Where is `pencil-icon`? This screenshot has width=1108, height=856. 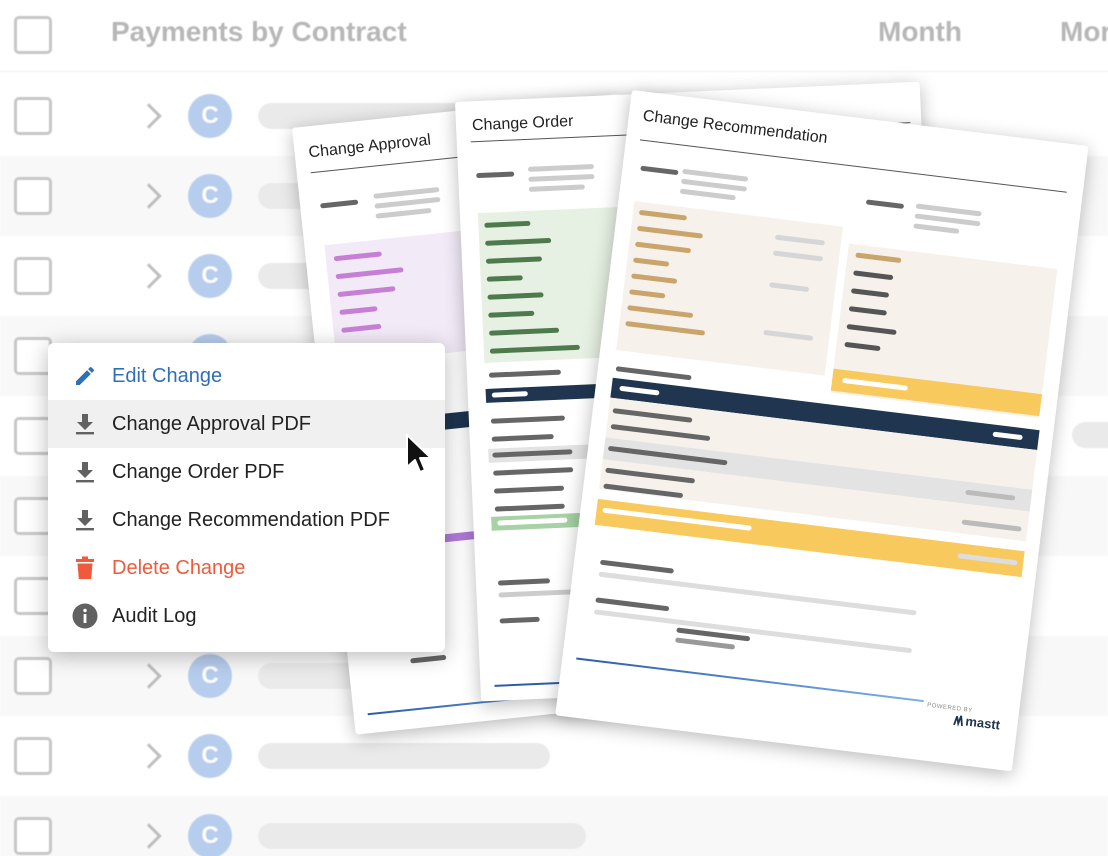
pencil-icon is located at coordinates (85, 376).